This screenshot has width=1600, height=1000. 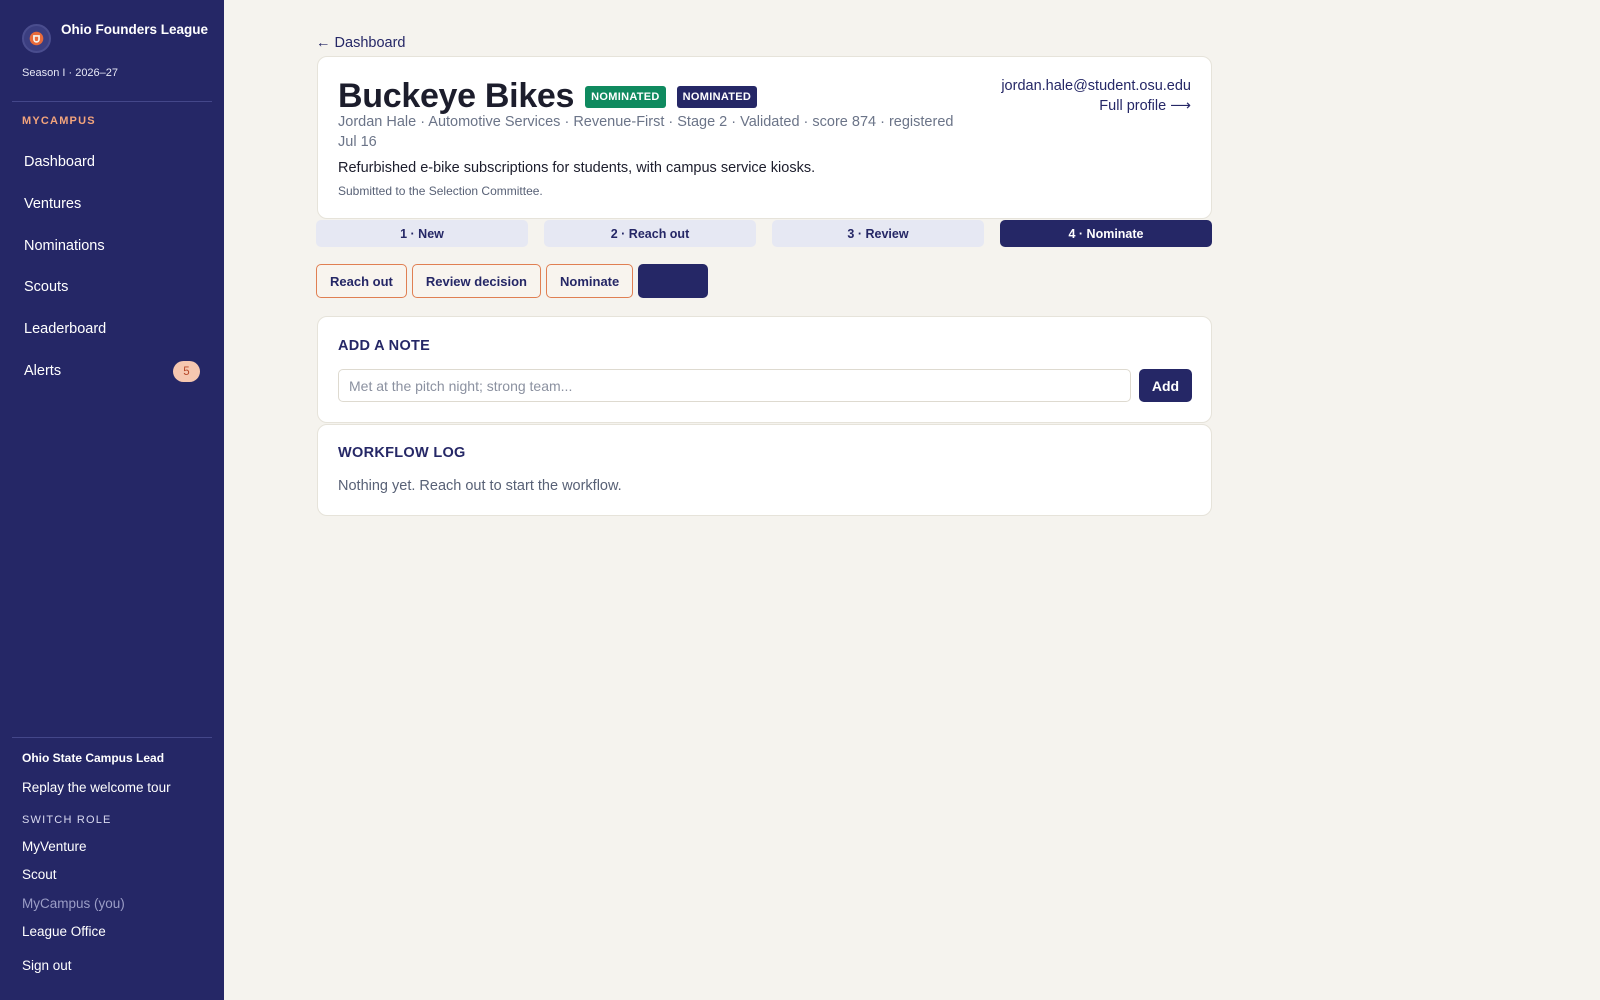 What do you see at coordinates (112, 204) in the screenshot?
I see `sidebar-item-ventures: Ventures` at bounding box center [112, 204].